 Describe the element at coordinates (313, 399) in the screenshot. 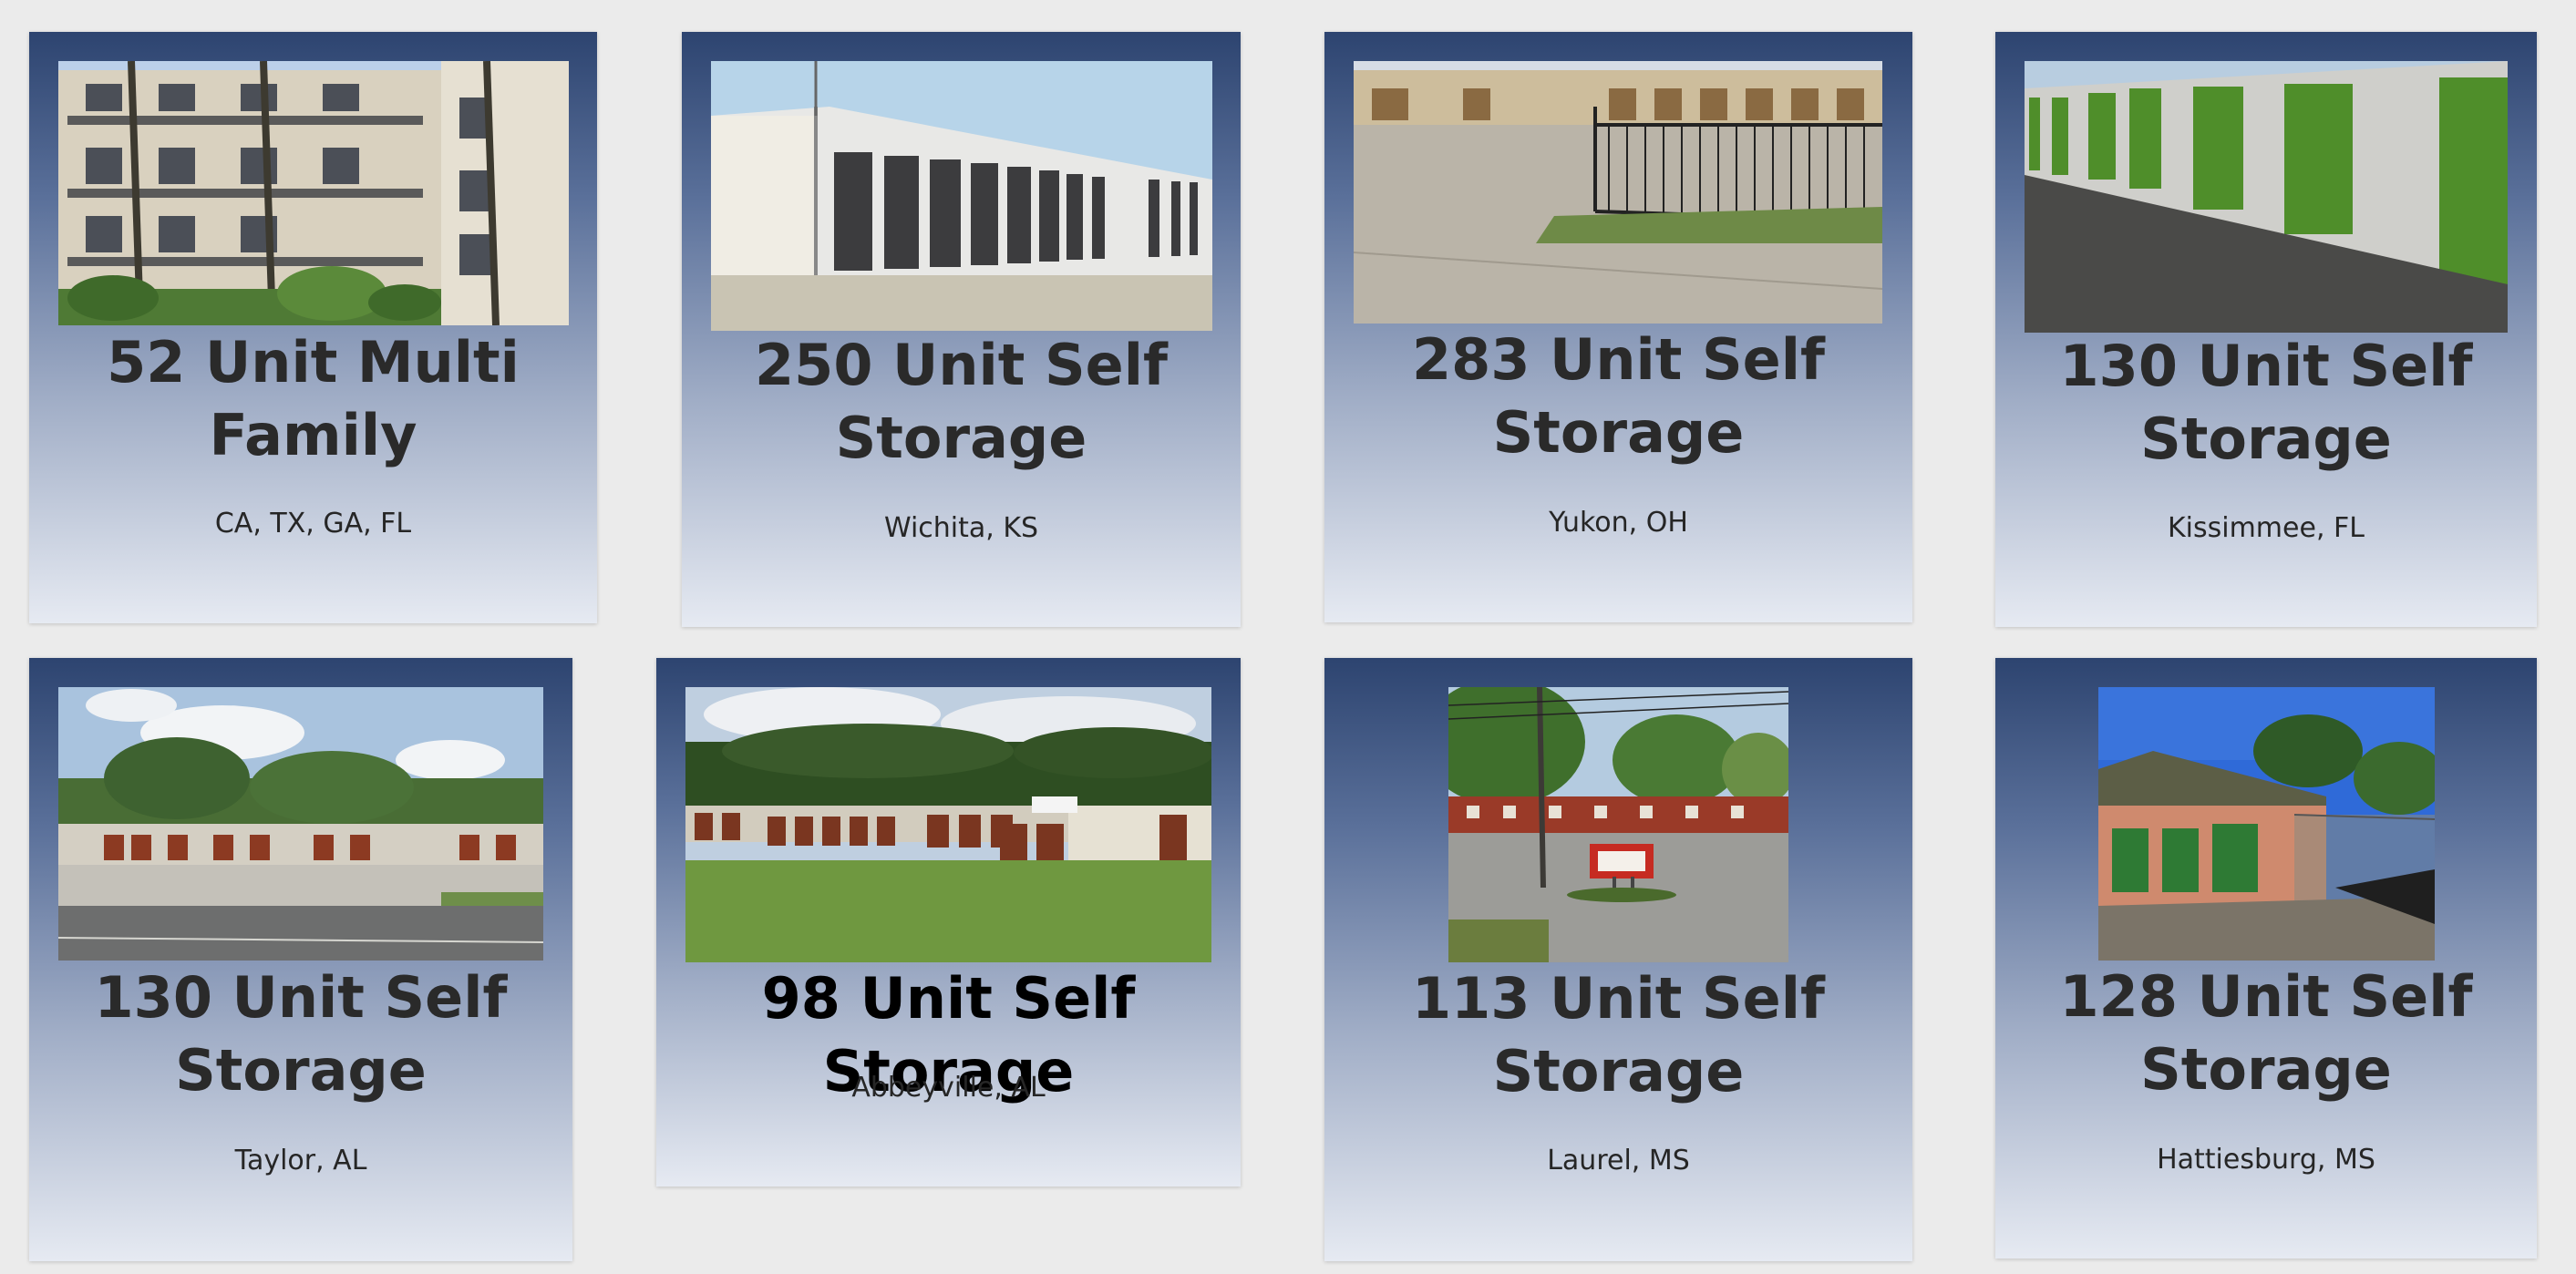

I see `listing-title: 52 Unit Multi Family` at that location.